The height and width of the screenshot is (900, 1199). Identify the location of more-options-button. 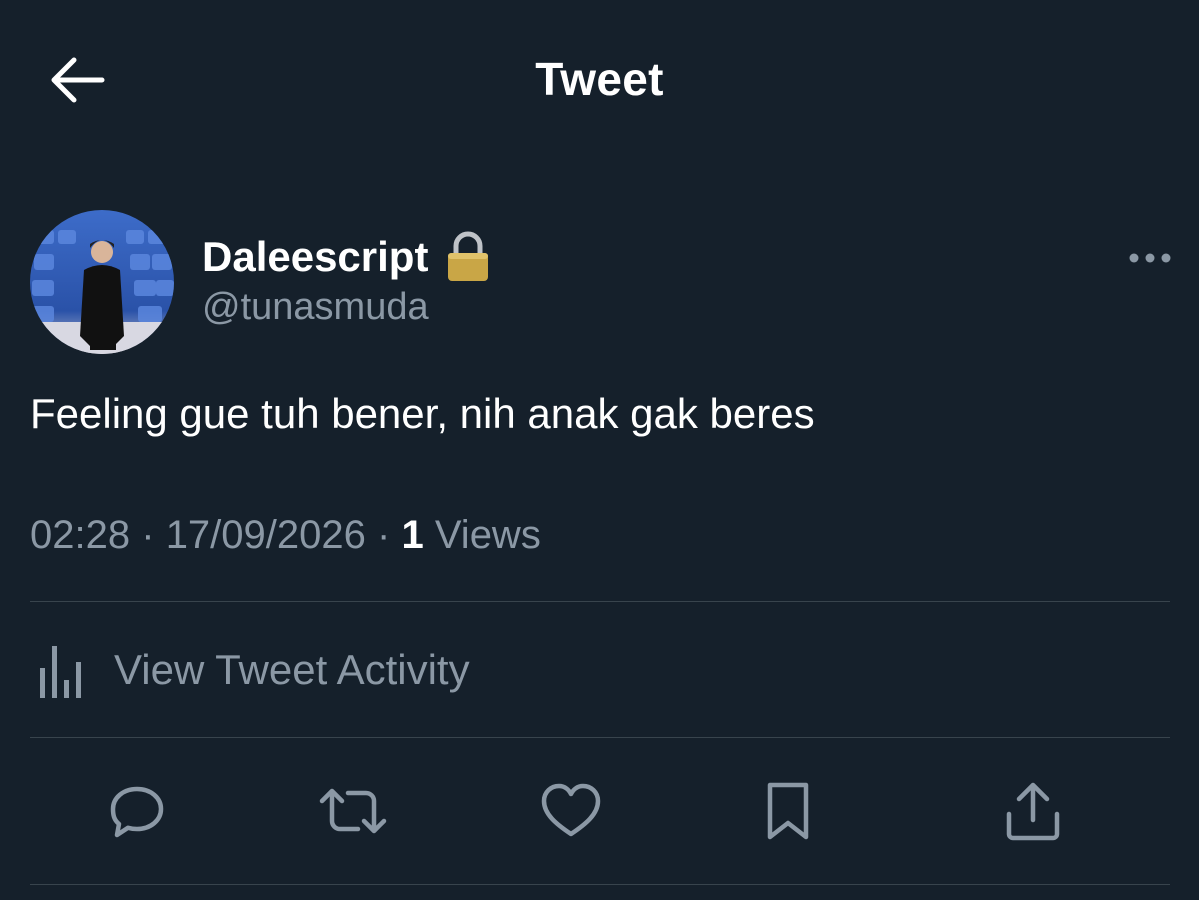
(1150, 258).